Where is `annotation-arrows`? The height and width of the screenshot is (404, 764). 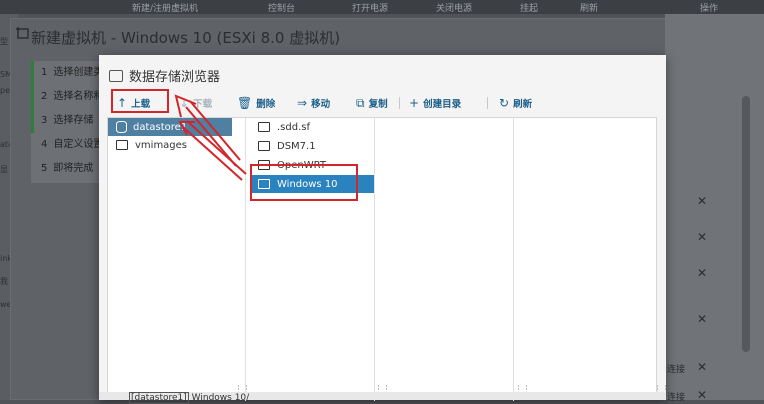 annotation-arrows is located at coordinates (210, 137).